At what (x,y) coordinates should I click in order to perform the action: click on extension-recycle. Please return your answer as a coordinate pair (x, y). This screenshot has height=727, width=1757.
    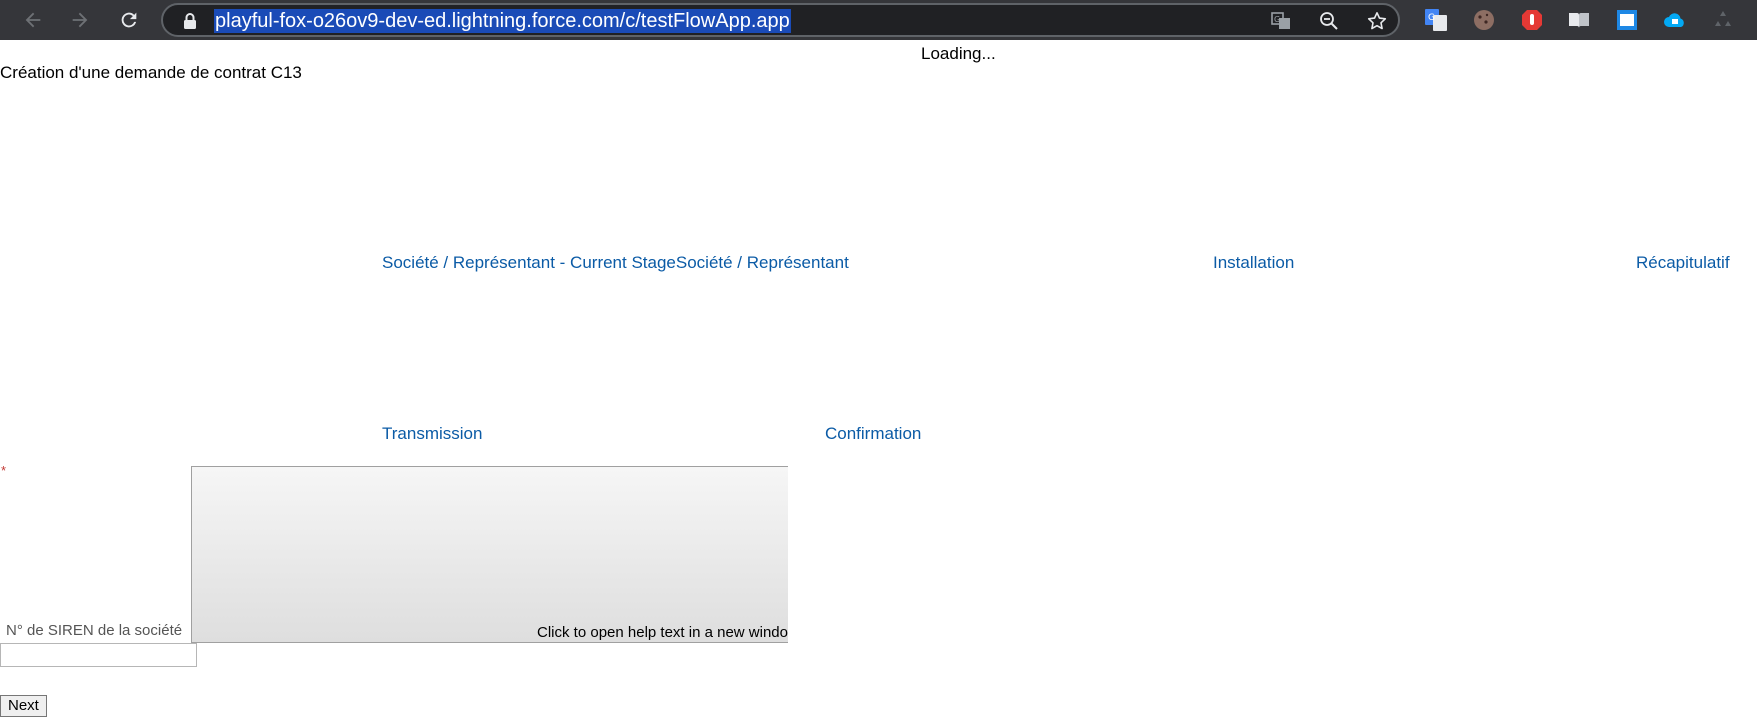
    Looking at the image, I should click on (1723, 20).